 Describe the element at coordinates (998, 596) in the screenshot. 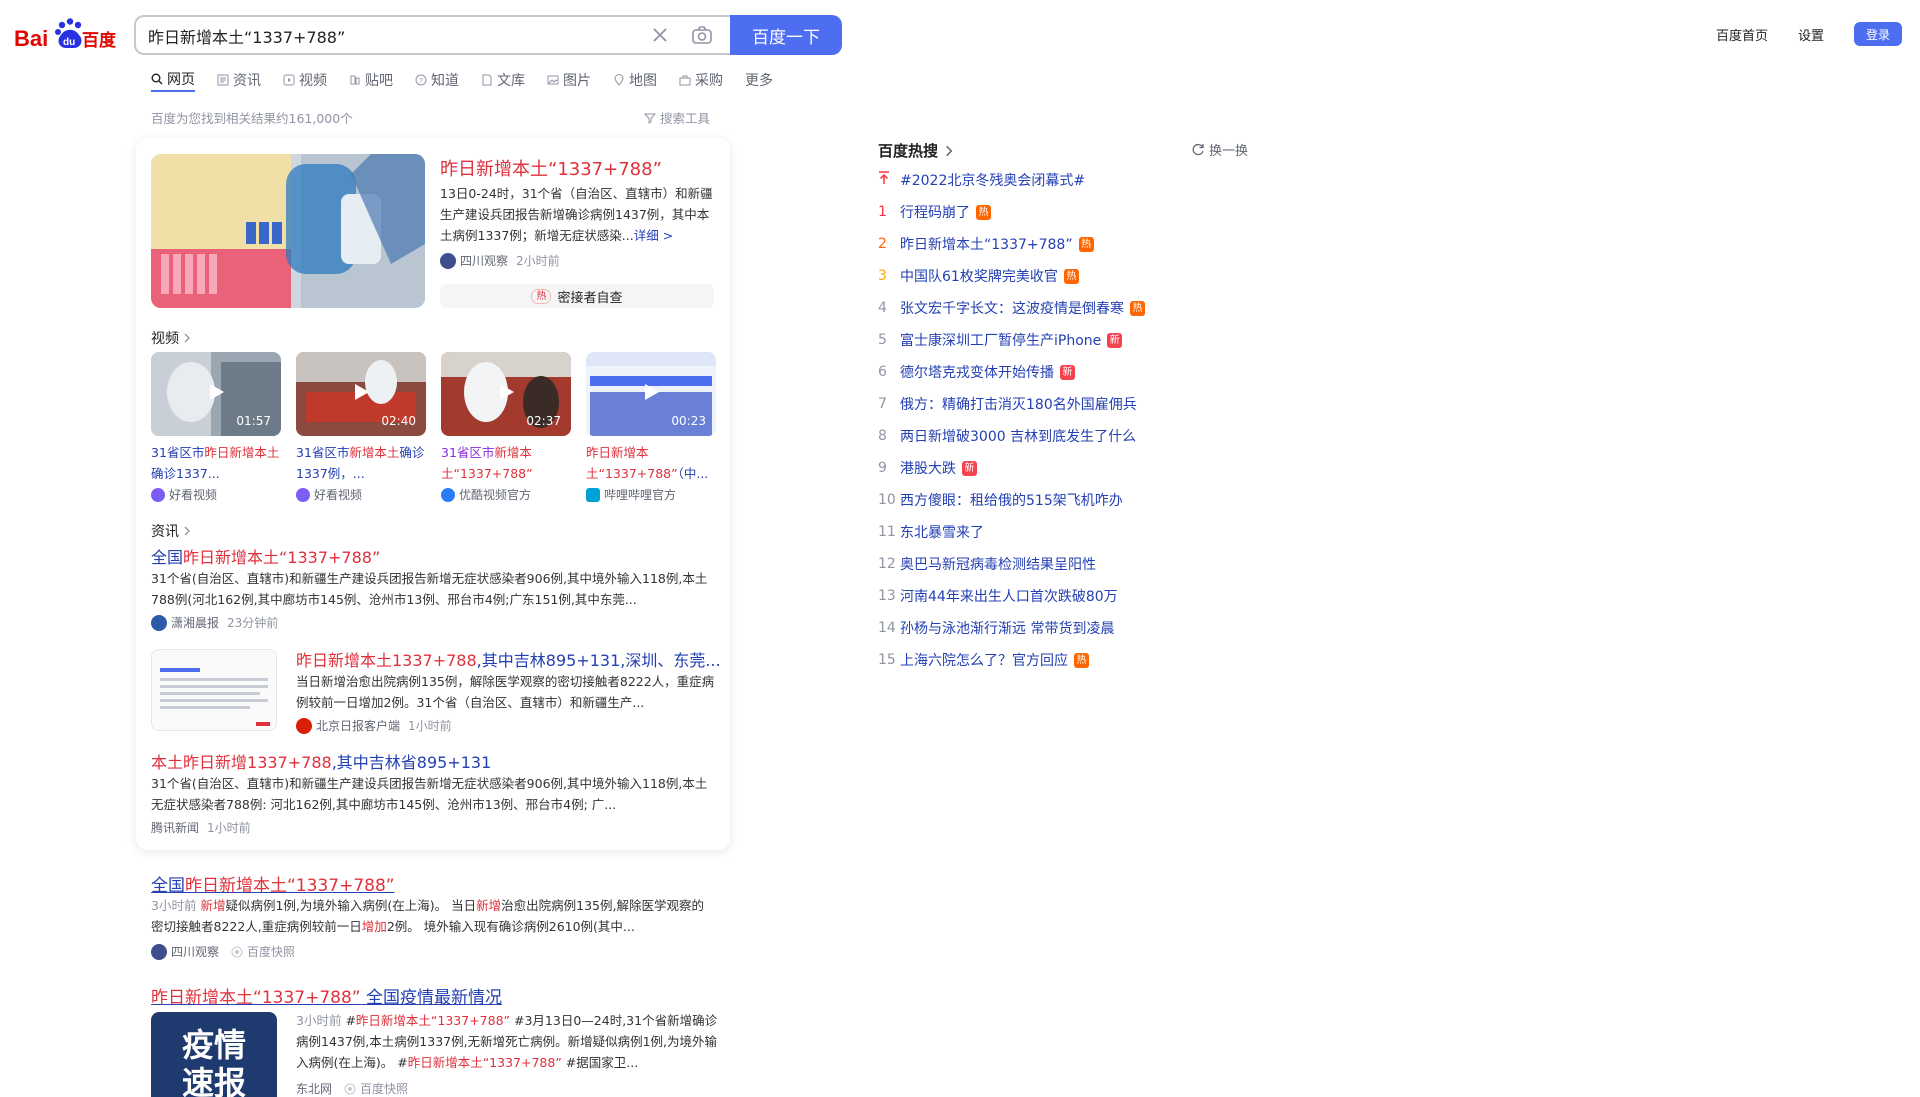

I see `hot-item: 13 河南44年来出生人口首次跌破80万` at that location.